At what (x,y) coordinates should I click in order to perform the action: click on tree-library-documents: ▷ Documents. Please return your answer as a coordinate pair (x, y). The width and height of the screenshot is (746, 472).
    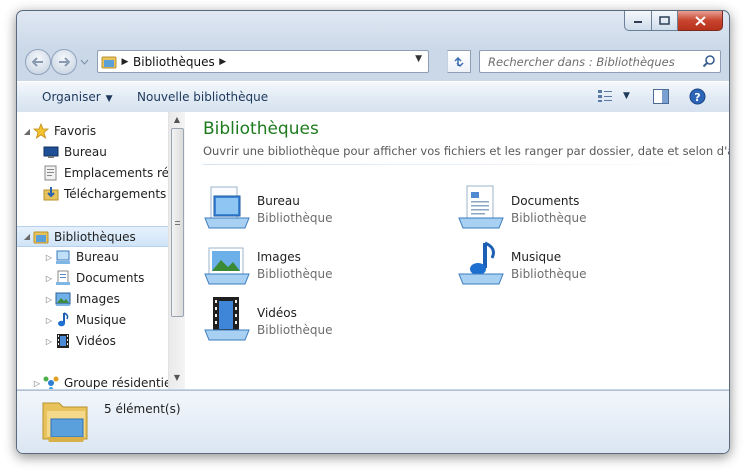
    Looking at the image, I should click on (93, 278).